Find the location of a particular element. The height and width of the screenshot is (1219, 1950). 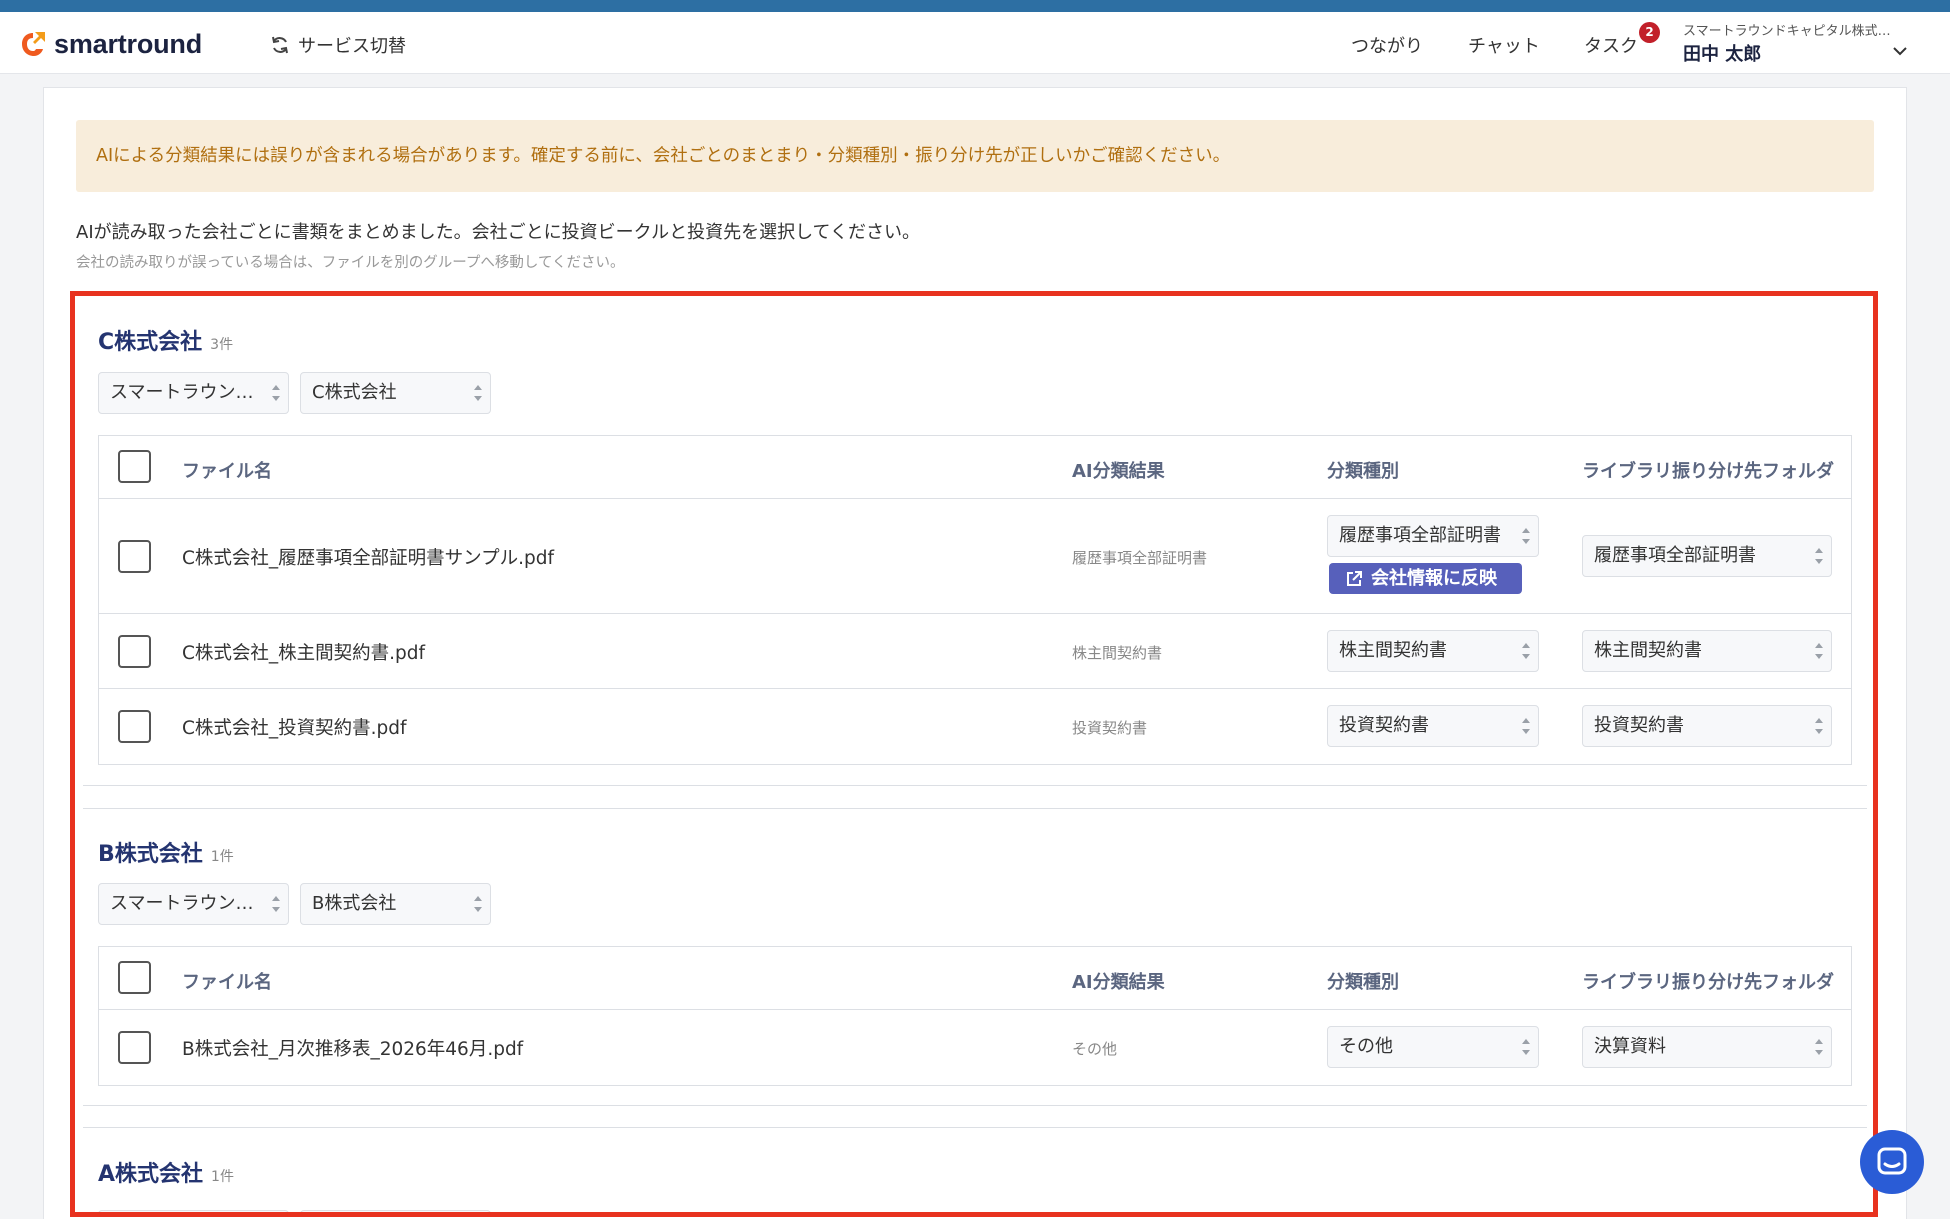

category-select: 株主間契約書 is located at coordinates (1433, 651).